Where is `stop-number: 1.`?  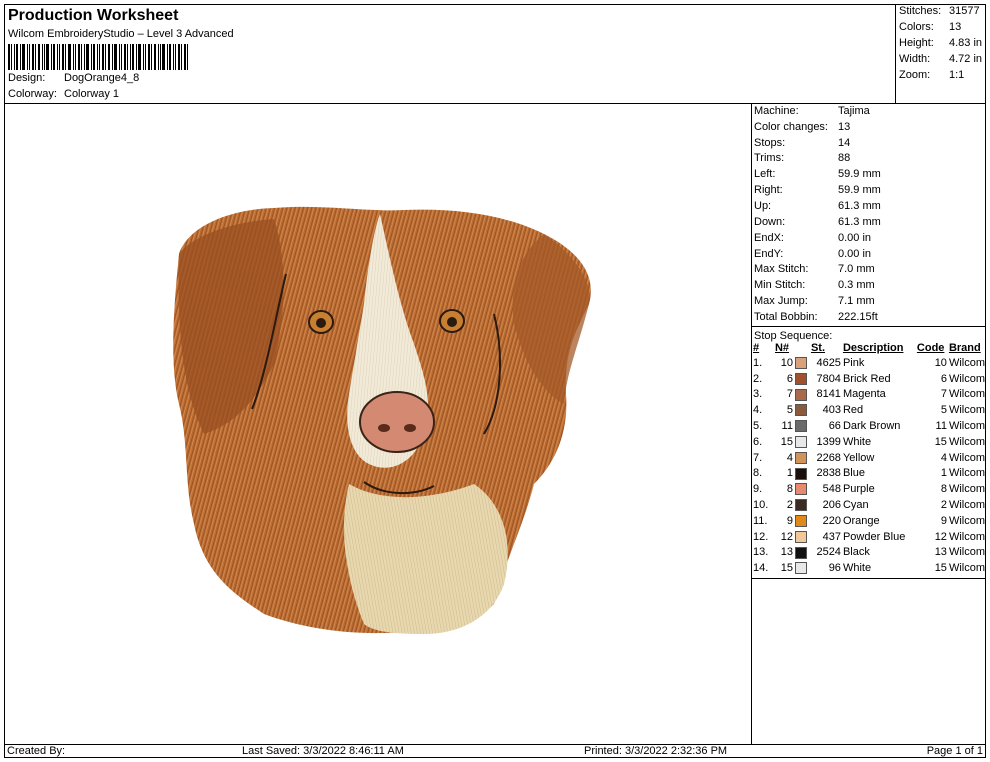
stop-number: 1. is located at coordinates (758, 362).